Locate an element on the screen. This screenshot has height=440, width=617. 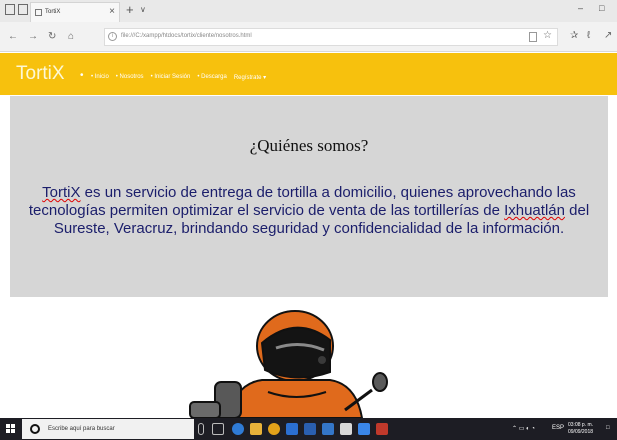
favorite-star-icon: ☆ is located at coordinates (547, 35).